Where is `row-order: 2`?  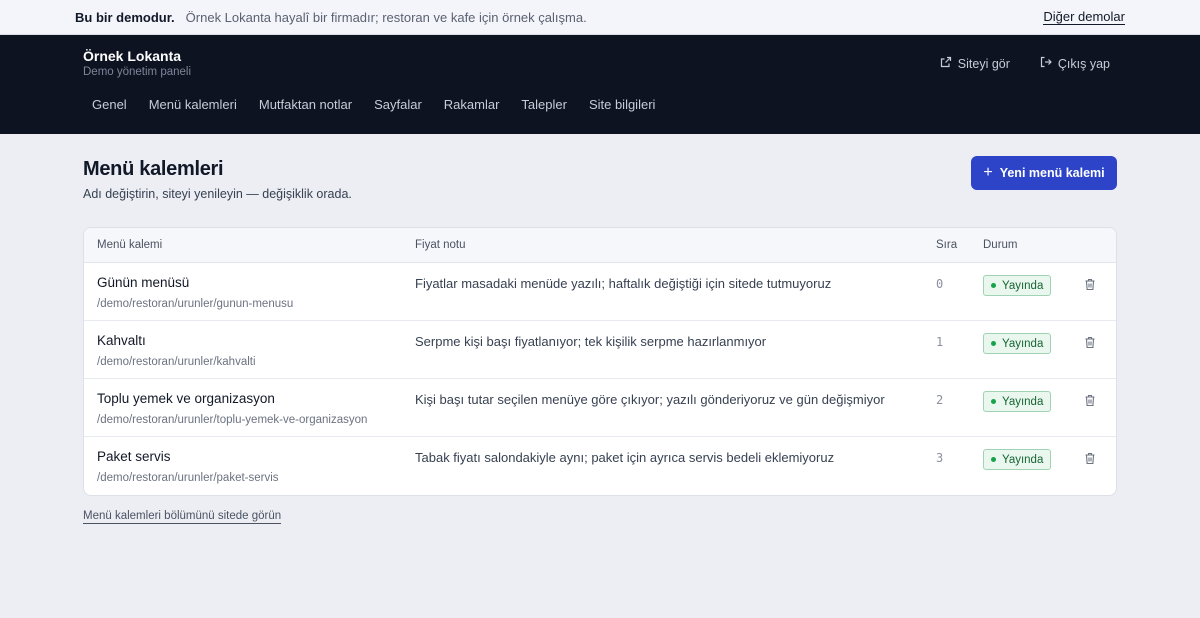 row-order: 2 is located at coordinates (940, 400).